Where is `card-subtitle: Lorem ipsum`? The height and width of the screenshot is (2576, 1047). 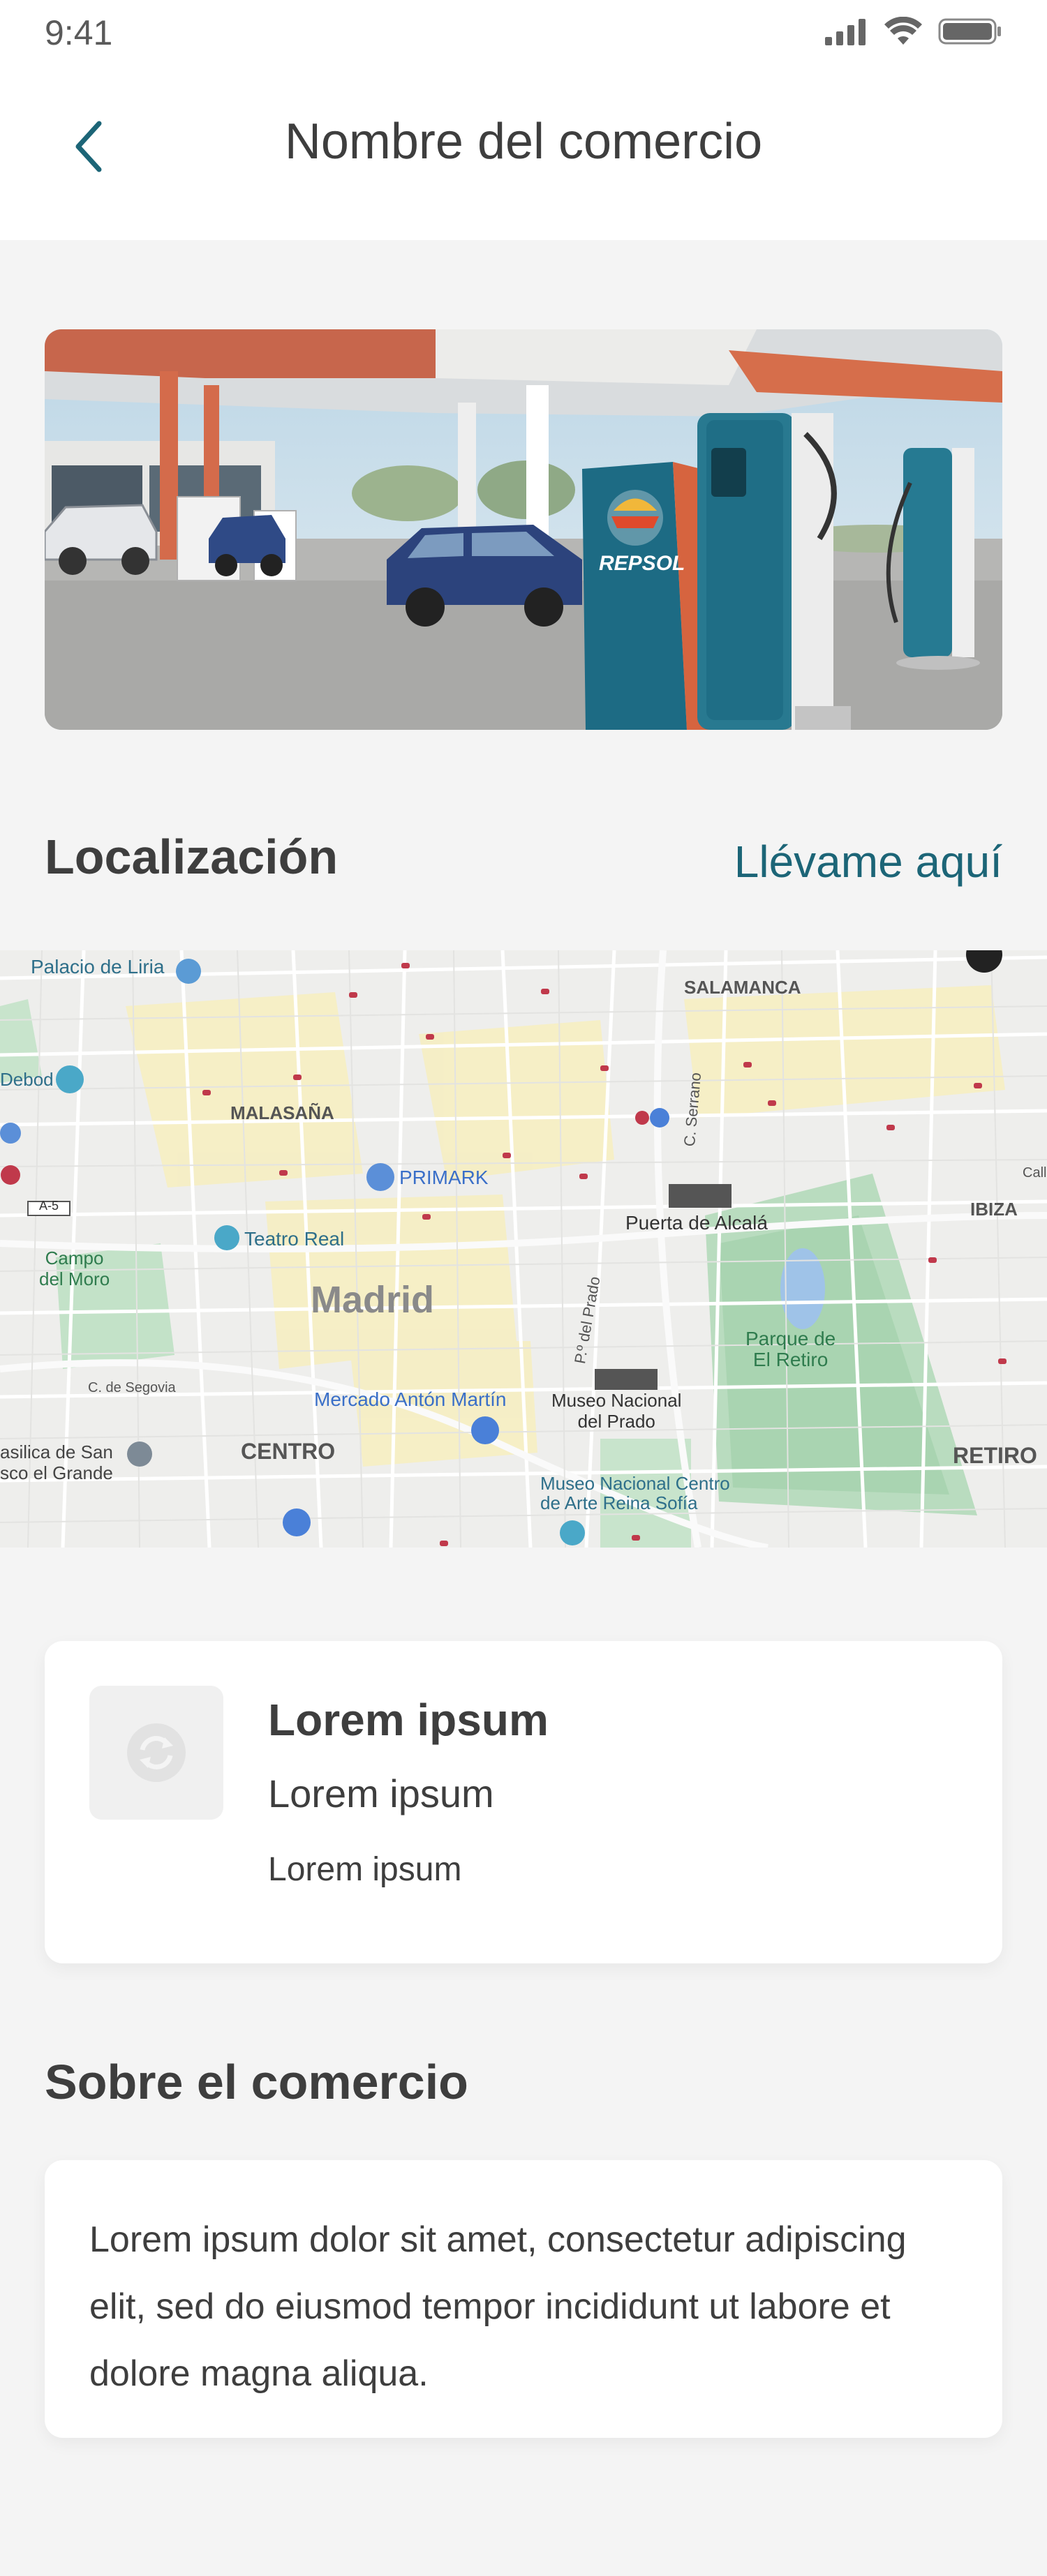
card-subtitle: Lorem ipsum is located at coordinates (381, 1793).